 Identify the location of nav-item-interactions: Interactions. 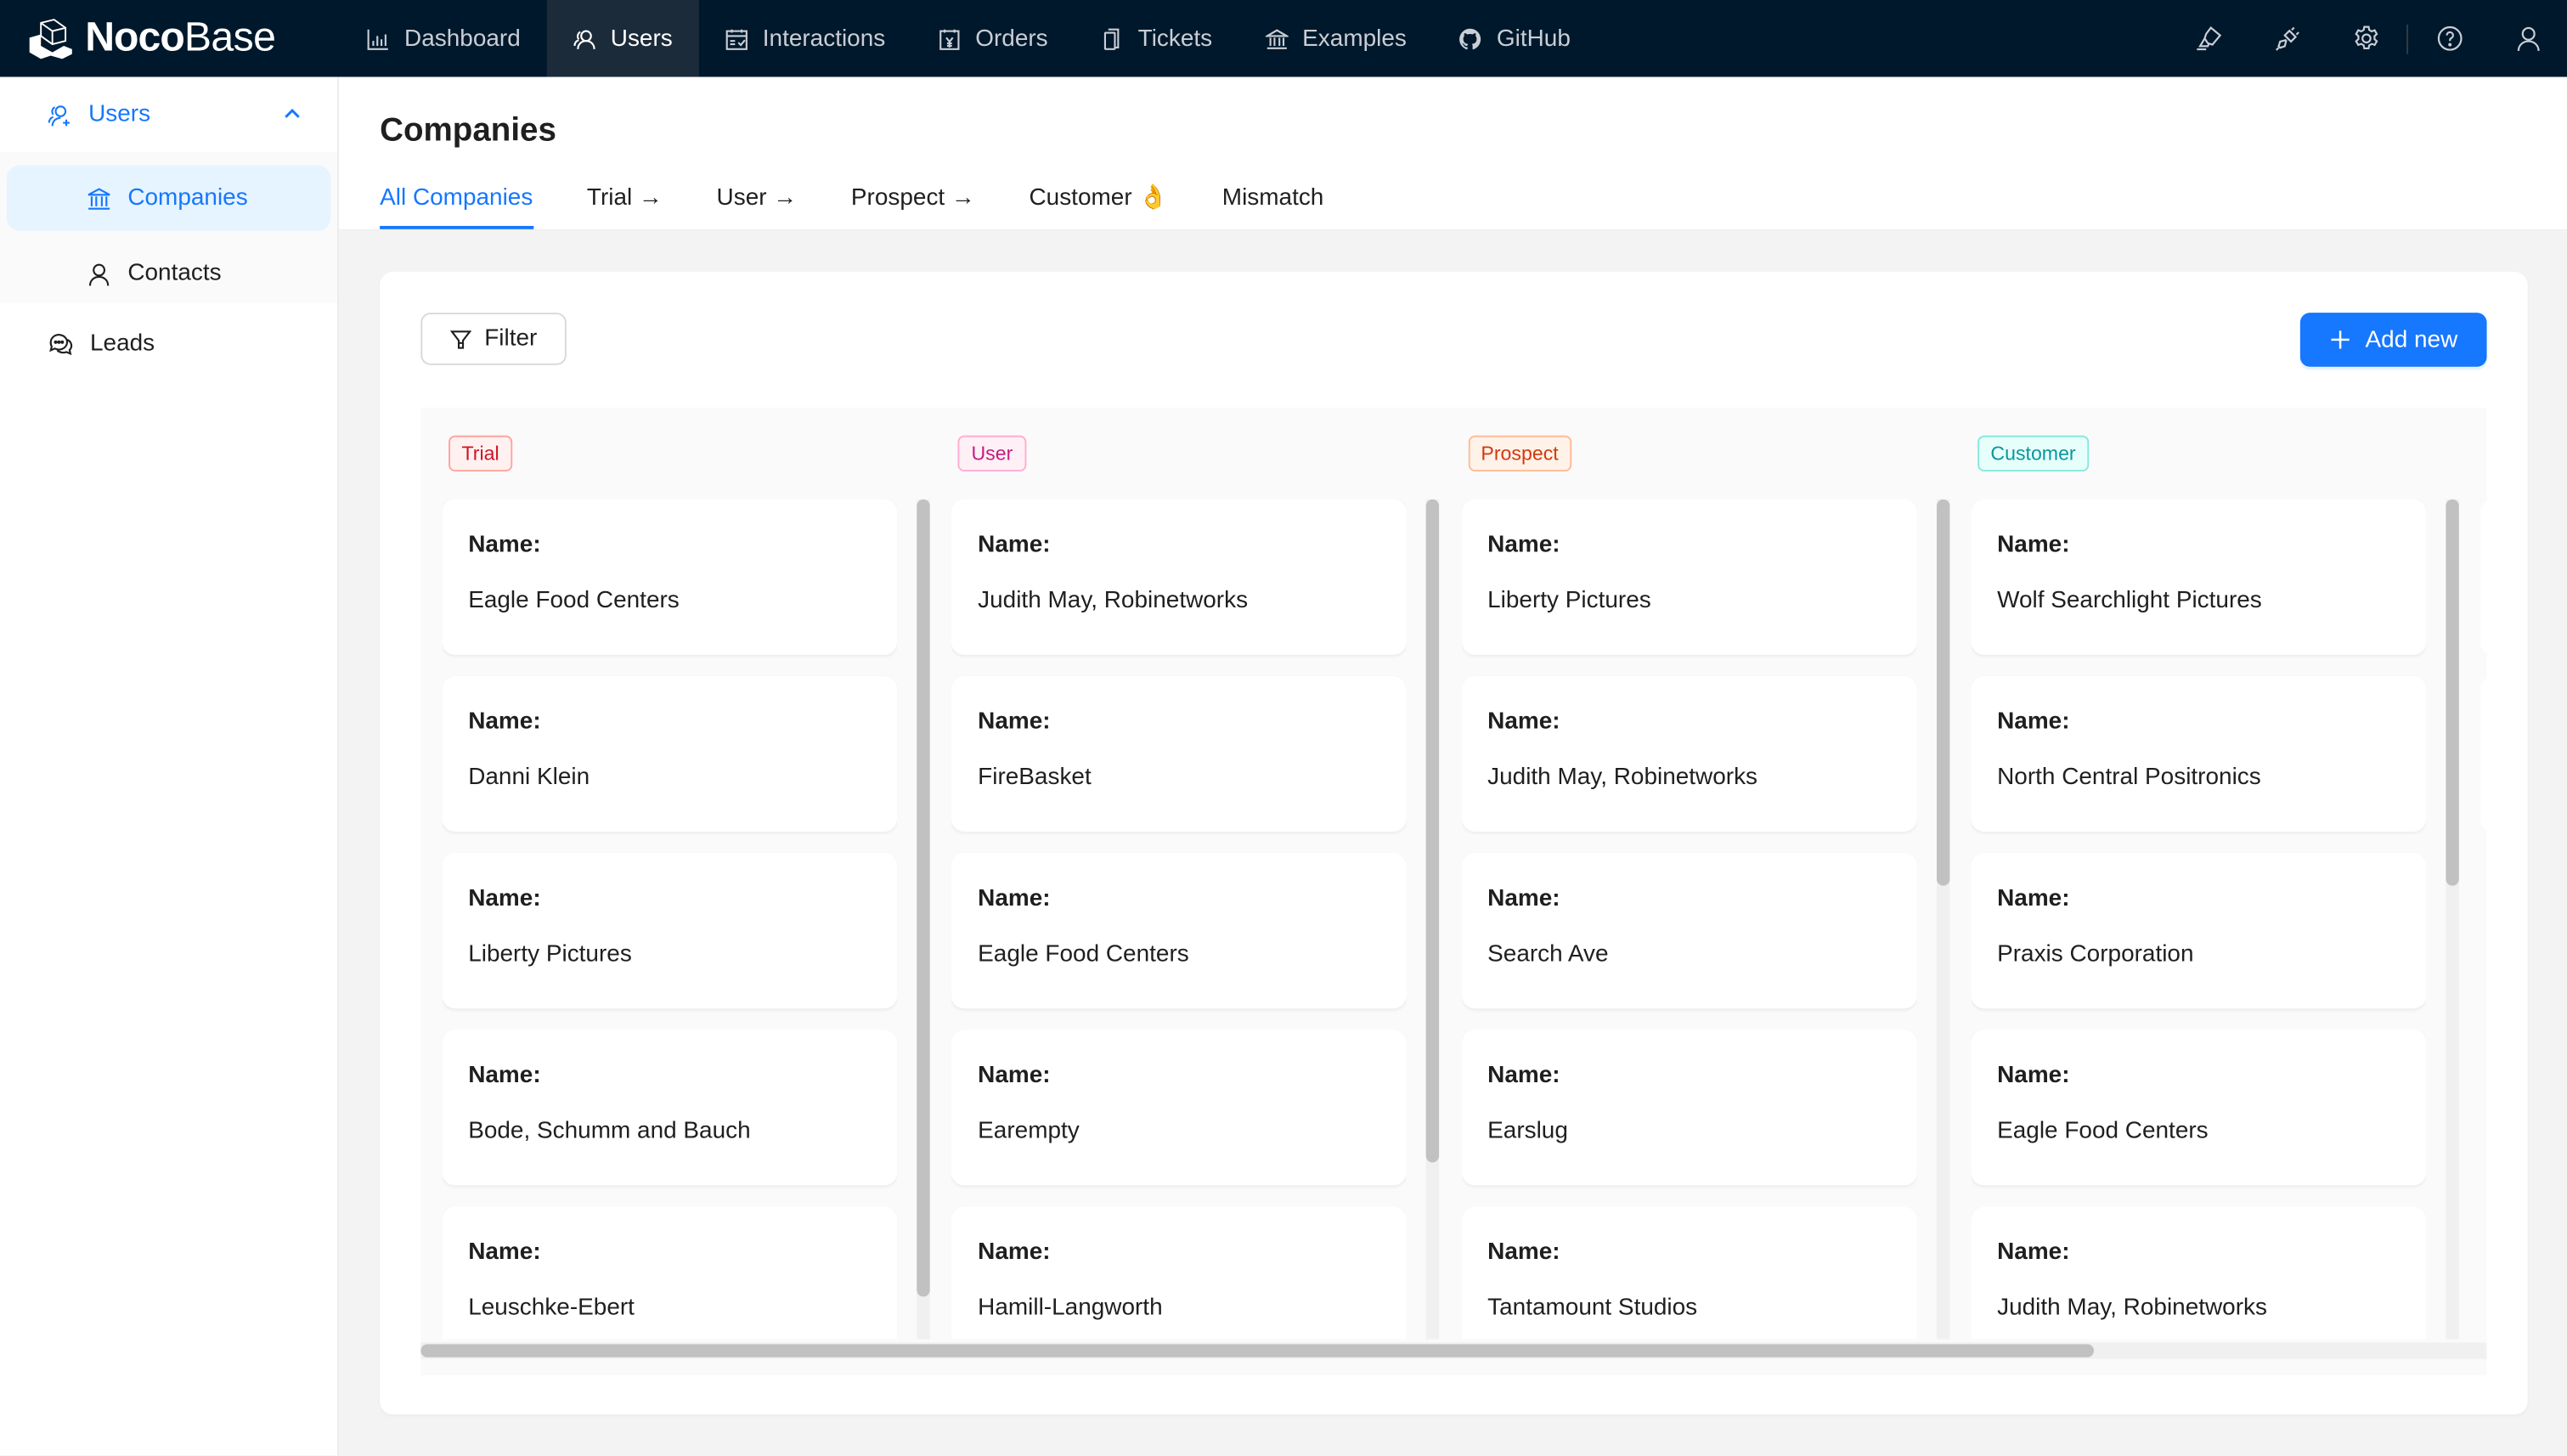
(805, 39).